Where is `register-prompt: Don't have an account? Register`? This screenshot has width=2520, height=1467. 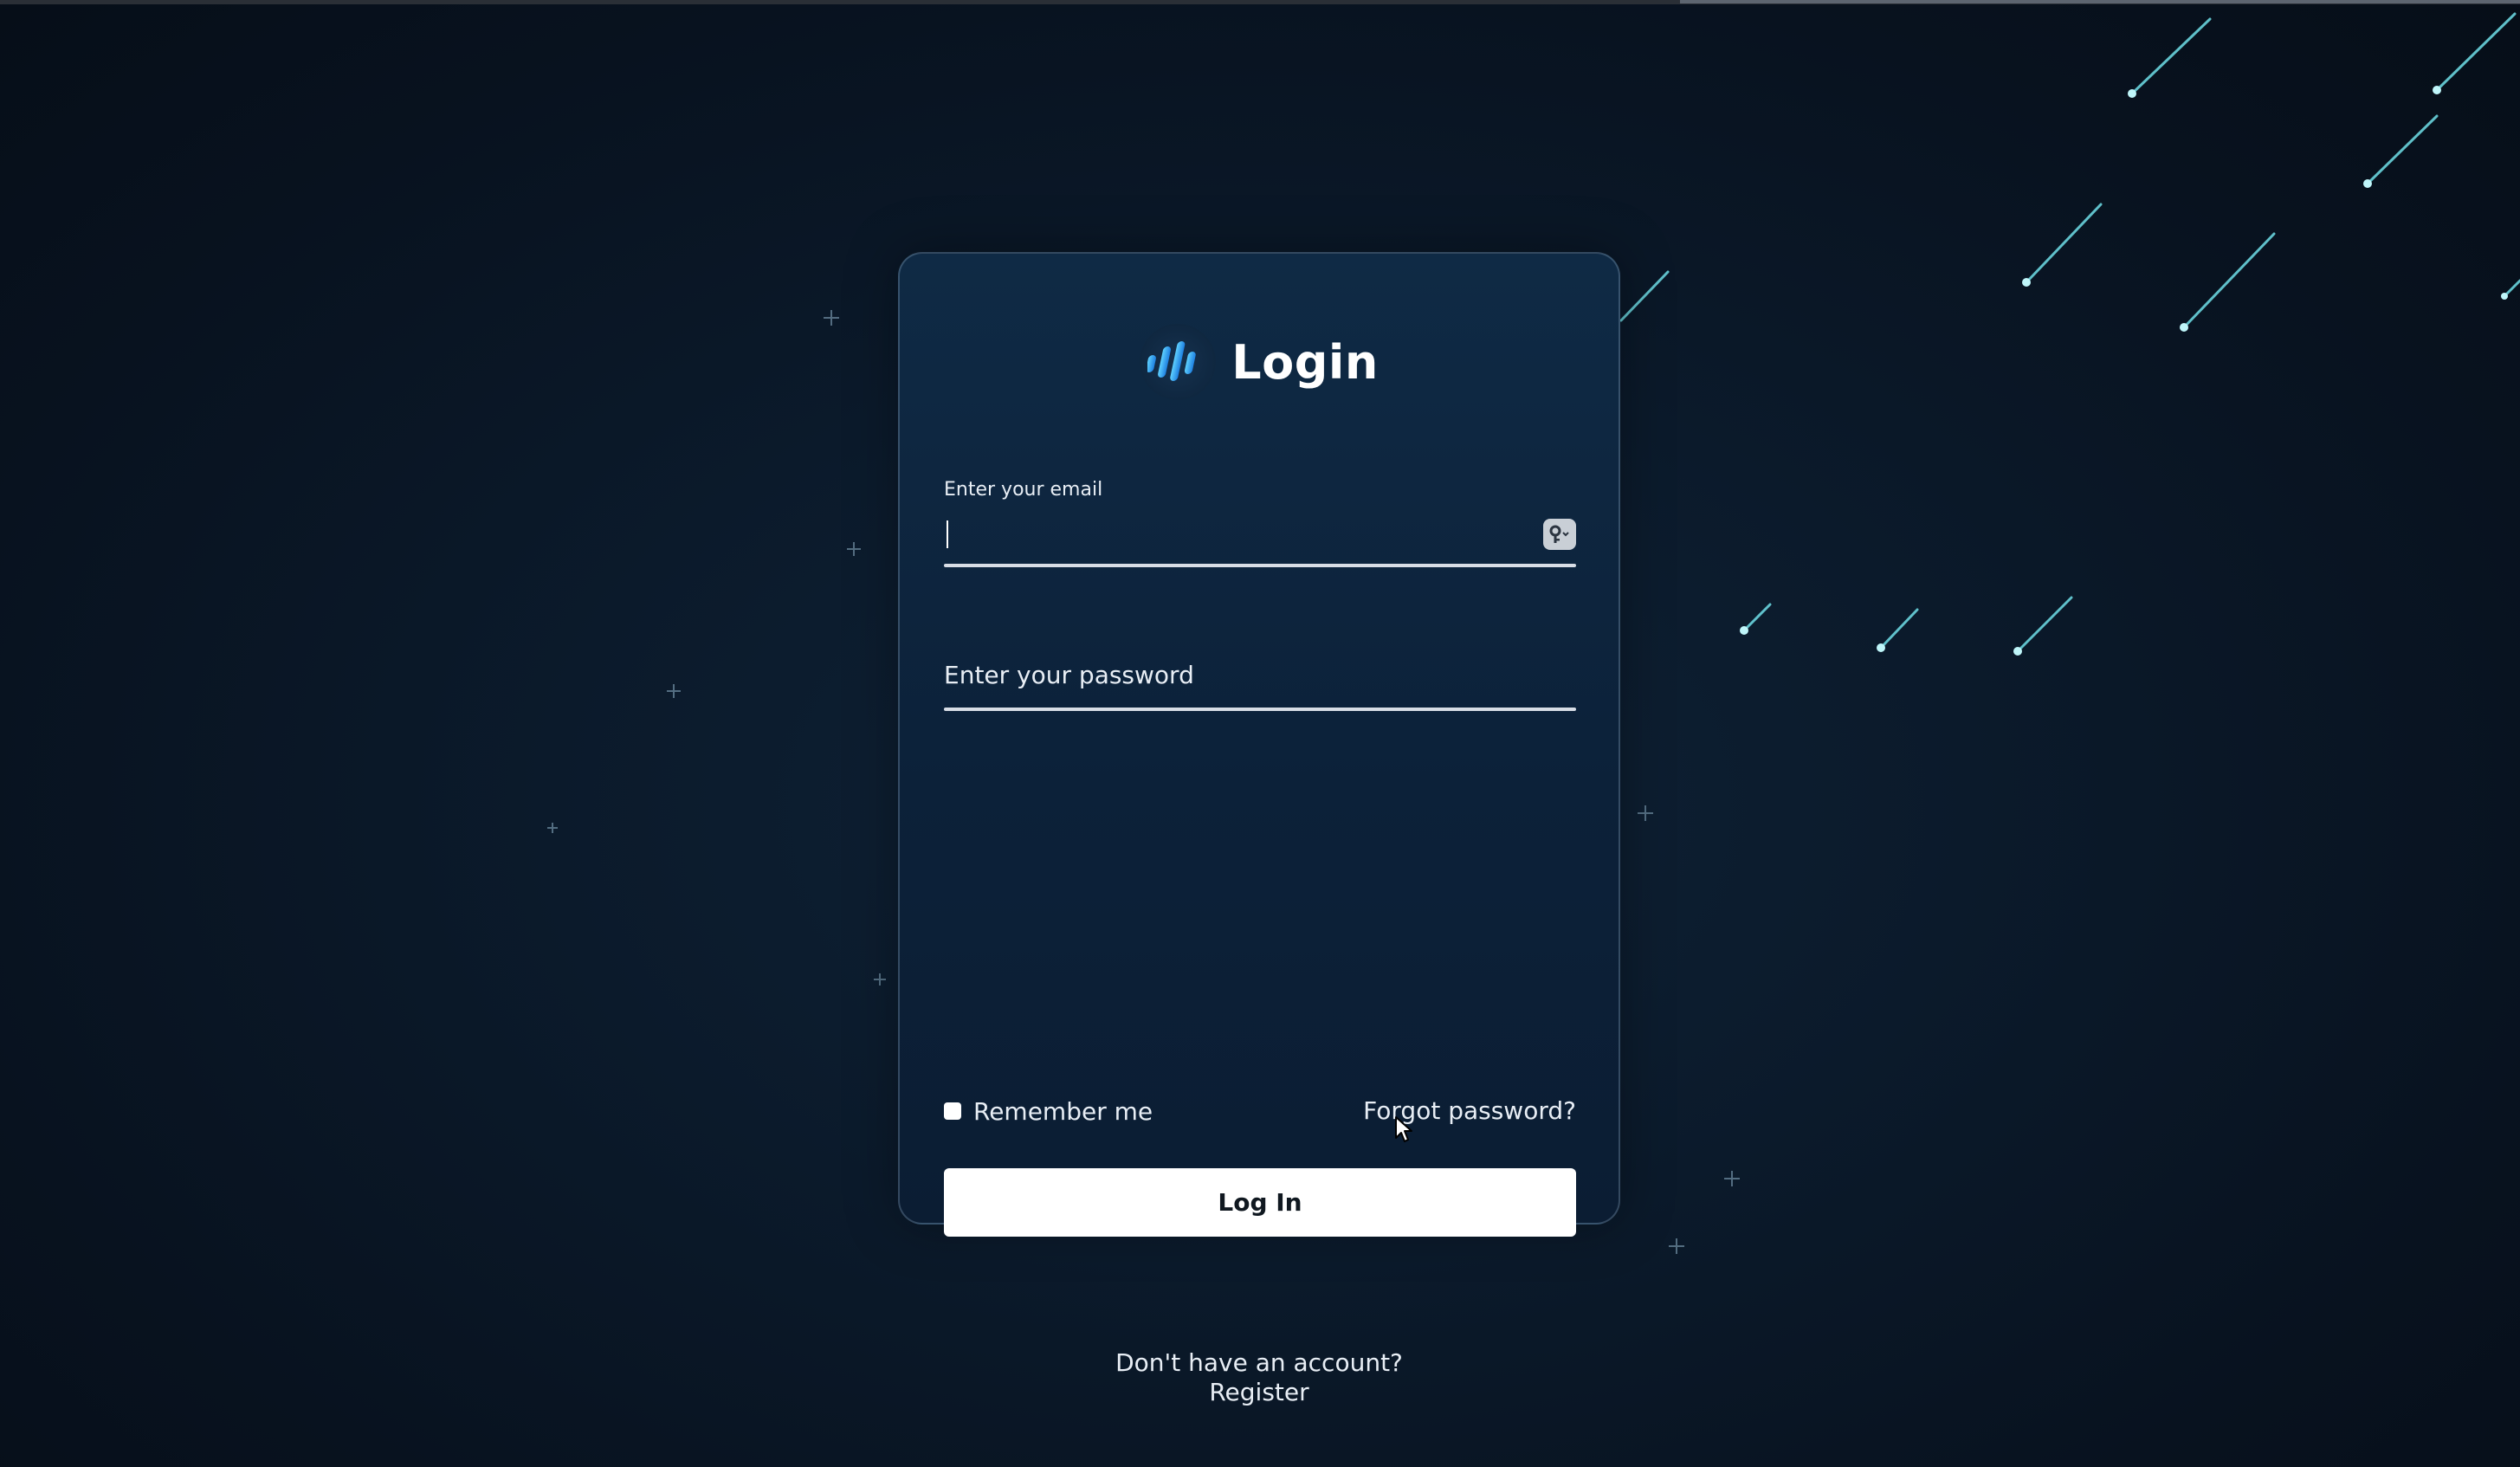 register-prompt: Don't have an account? Register is located at coordinates (1259, 1377).